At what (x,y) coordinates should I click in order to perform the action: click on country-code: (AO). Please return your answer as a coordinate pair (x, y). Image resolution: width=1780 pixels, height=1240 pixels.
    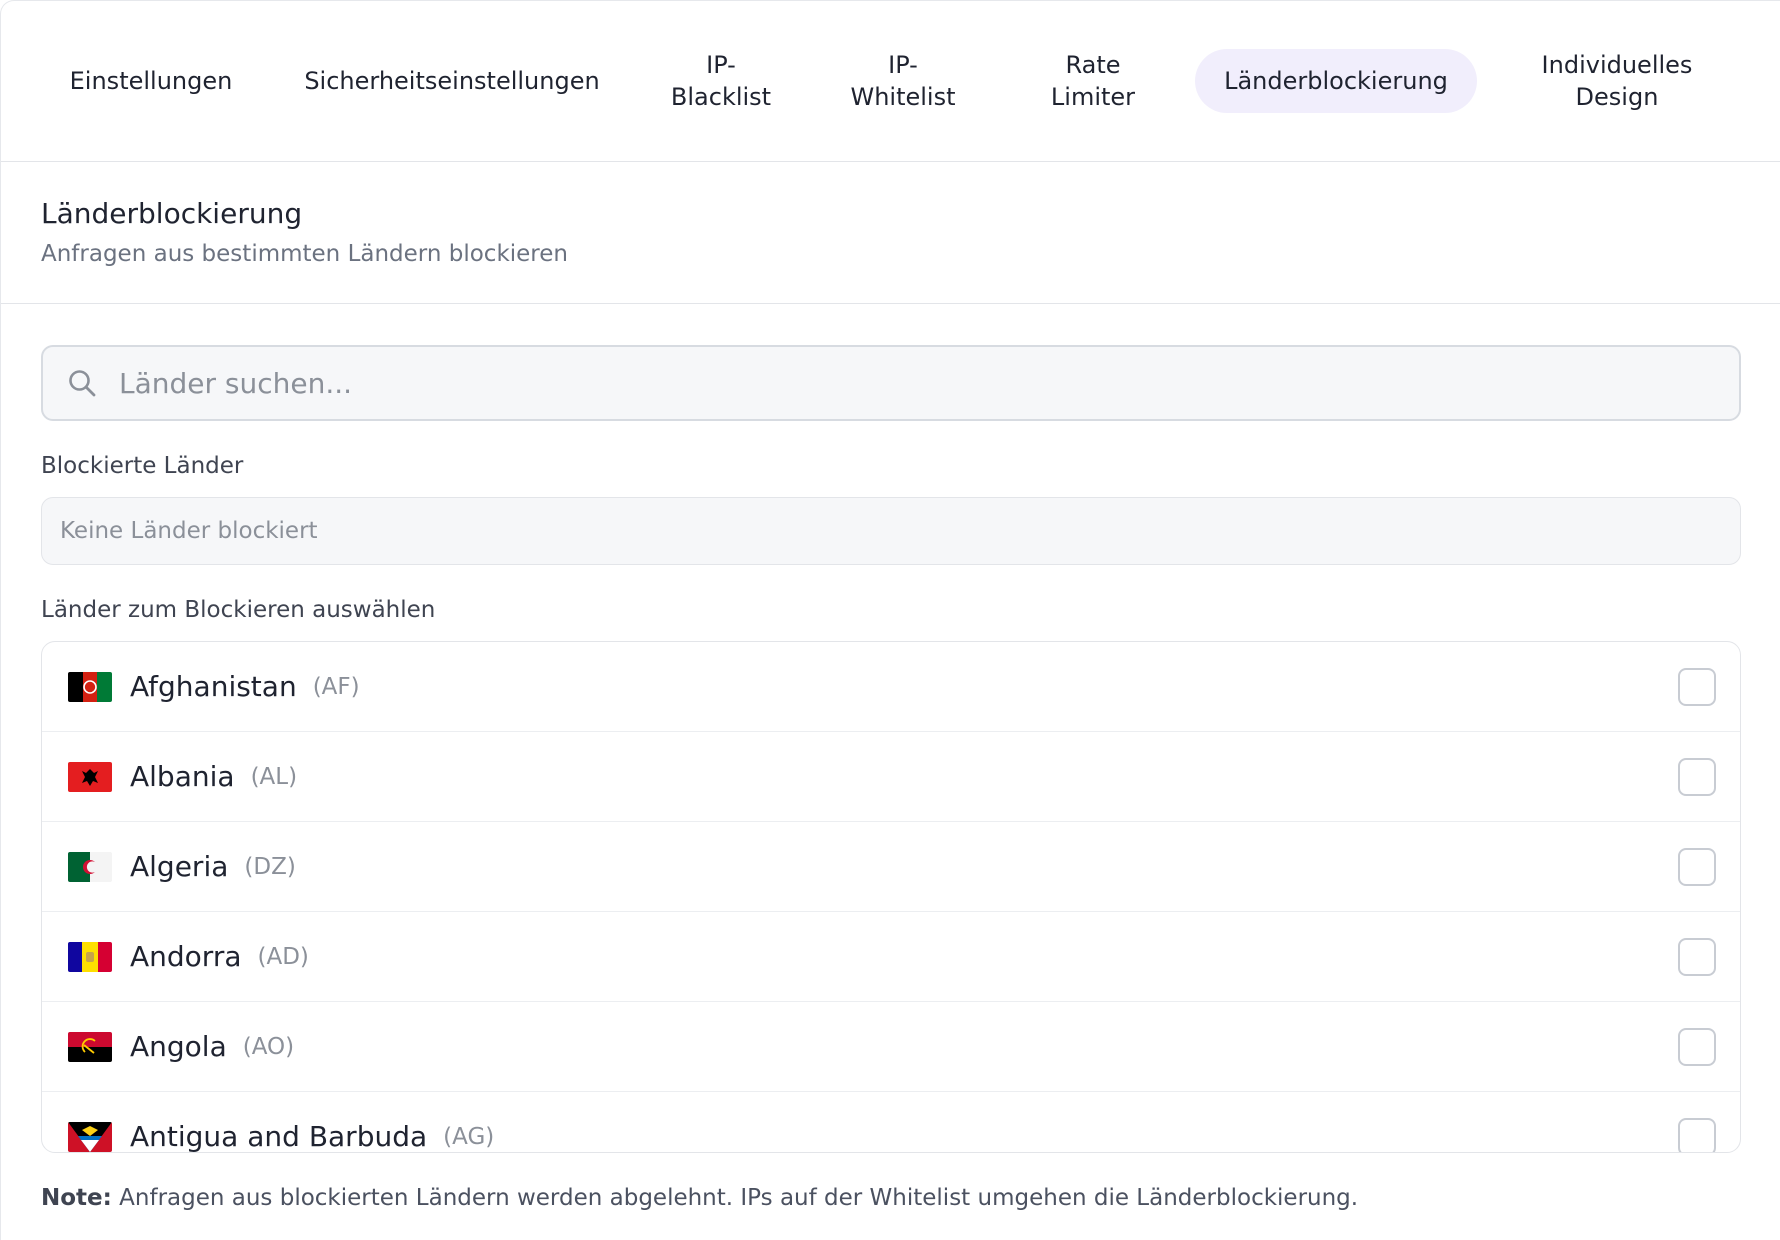
    Looking at the image, I should click on (268, 1046).